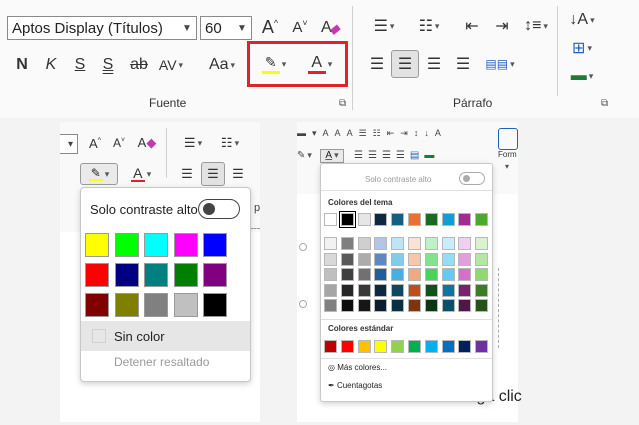 This screenshot has width=639, height=425. Describe the element at coordinates (213, 174) in the screenshot. I see `align-center-button: ☰` at that location.